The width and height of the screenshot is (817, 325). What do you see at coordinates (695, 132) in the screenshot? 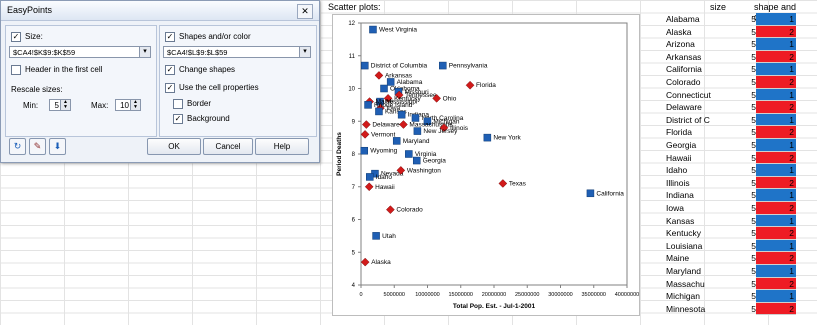
I see `state-cell: Florida` at bounding box center [695, 132].